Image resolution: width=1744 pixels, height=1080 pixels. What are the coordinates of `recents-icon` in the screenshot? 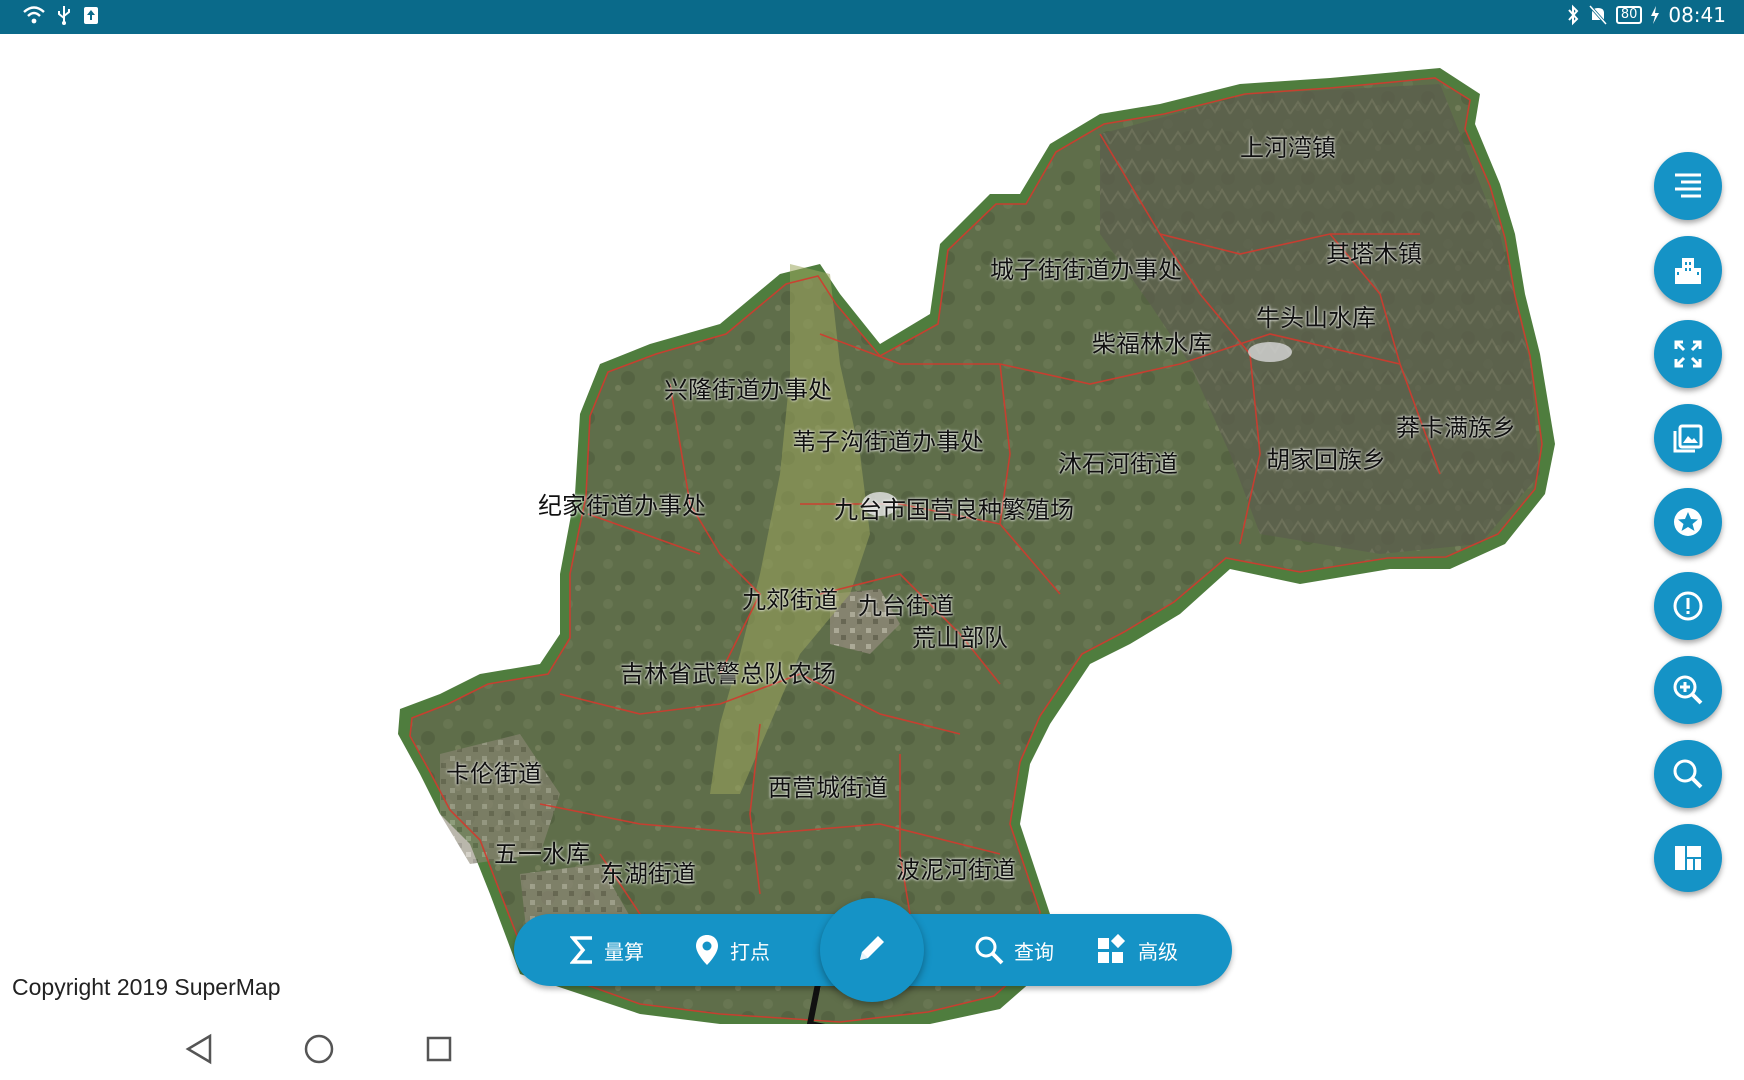 It's located at (439, 1051).